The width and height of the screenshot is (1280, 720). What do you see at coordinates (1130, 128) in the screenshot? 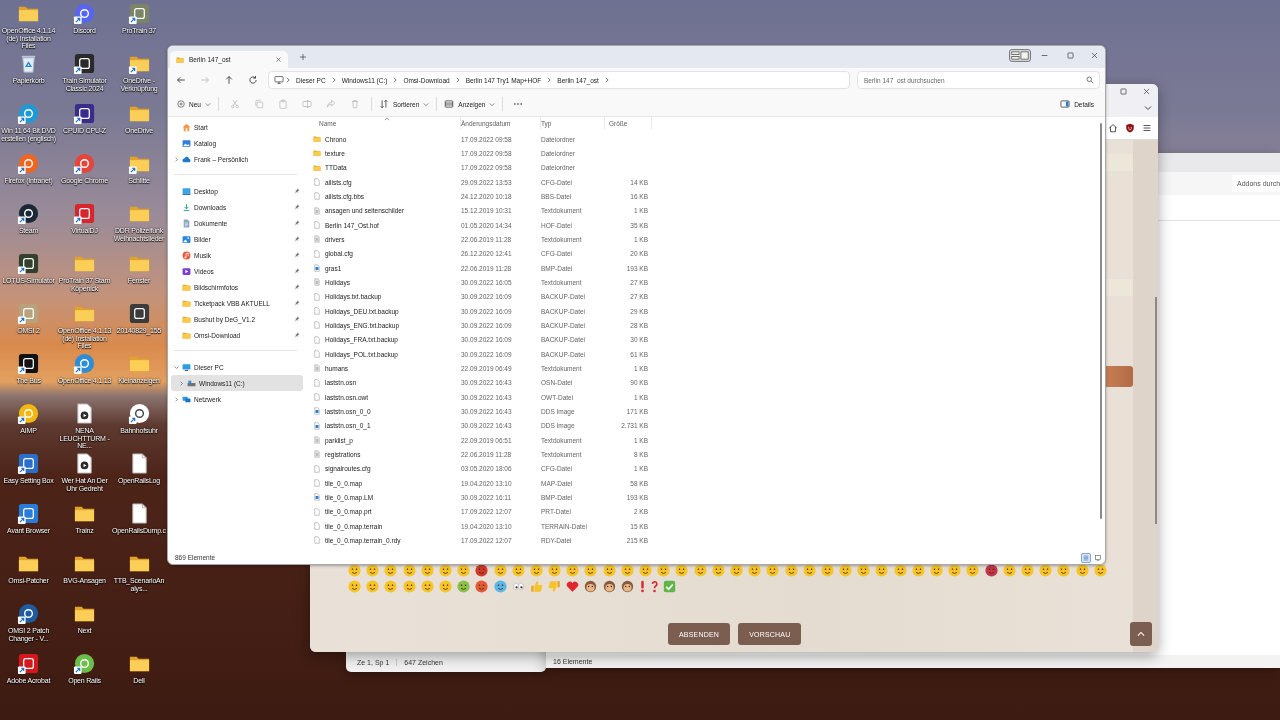
I see `shield-icon` at bounding box center [1130, 128].